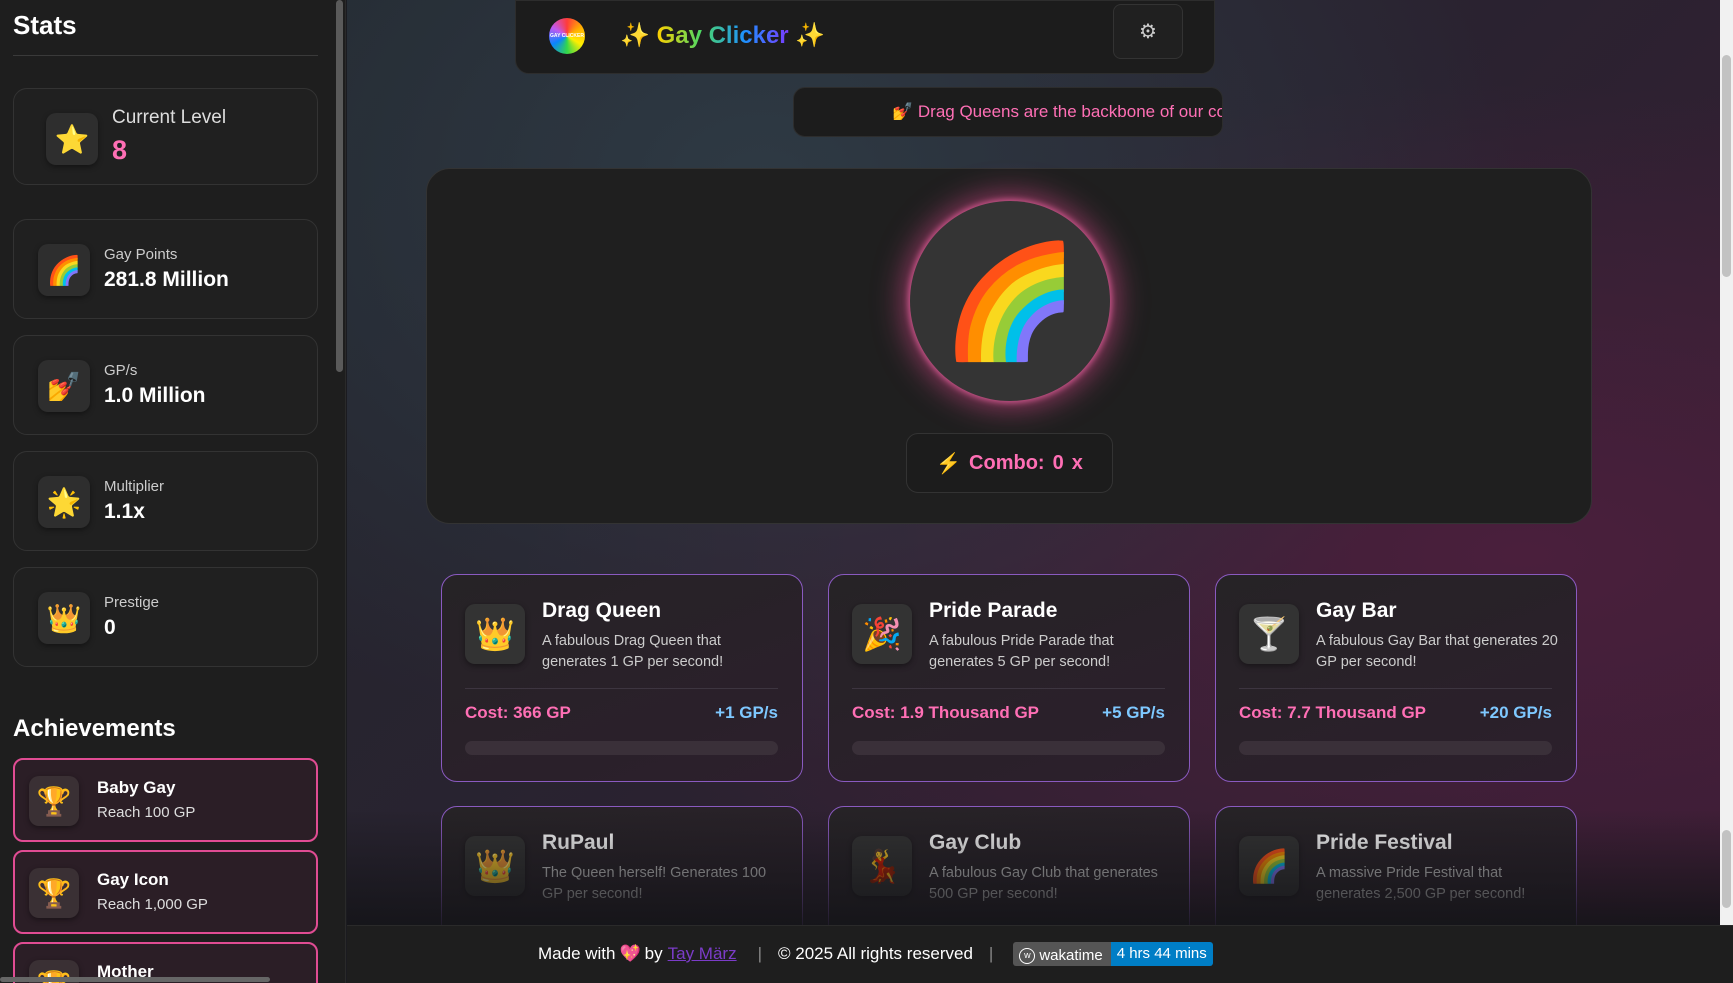 This screenshot has width=1733, height=983. Describe the element at coordinates (702, 954) in the screenshot. I see `author-link: Tay März` at that location.